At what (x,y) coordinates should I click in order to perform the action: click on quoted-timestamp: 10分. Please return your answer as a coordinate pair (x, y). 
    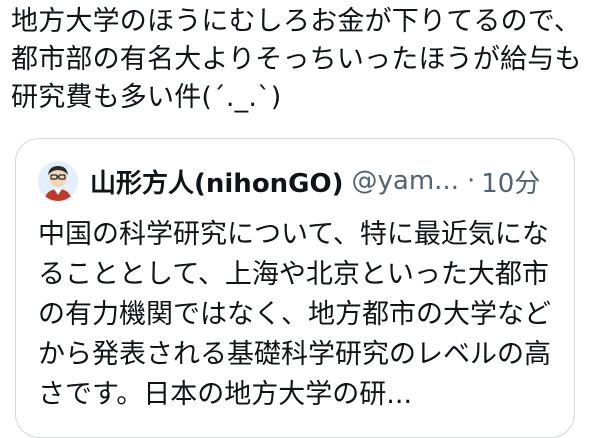
    Looking at the image, I should click on (510, 181).